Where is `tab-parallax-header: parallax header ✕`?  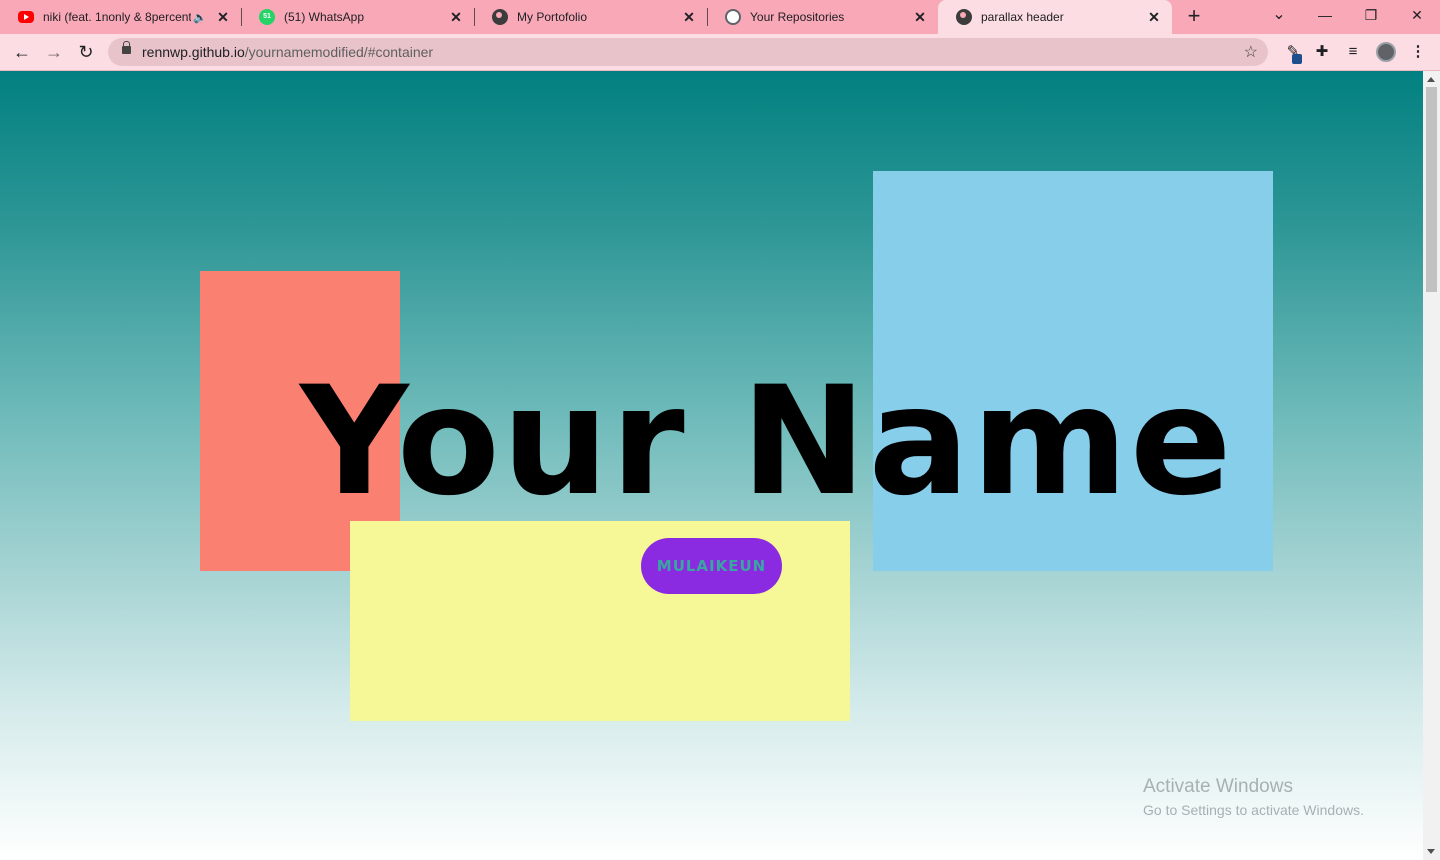
tab-parallax-header: parallax header ✕ is located at coordinates (1055, 17).